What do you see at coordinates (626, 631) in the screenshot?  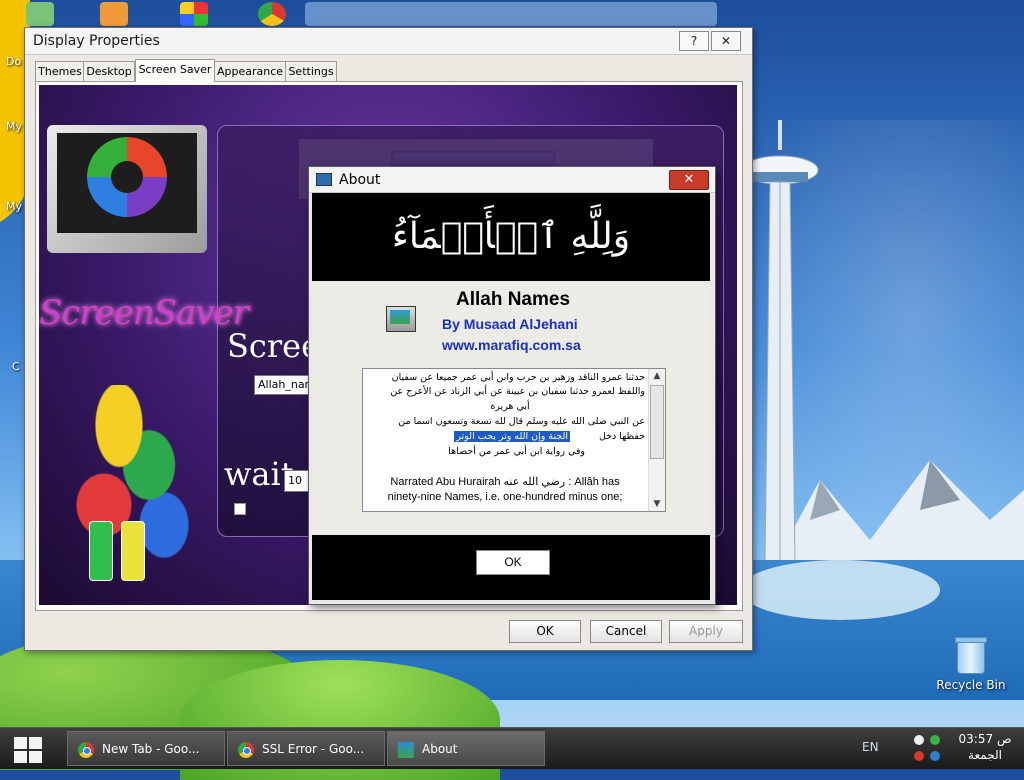 I see `cancel-button: Cancel` at bounding box center [626, 631].